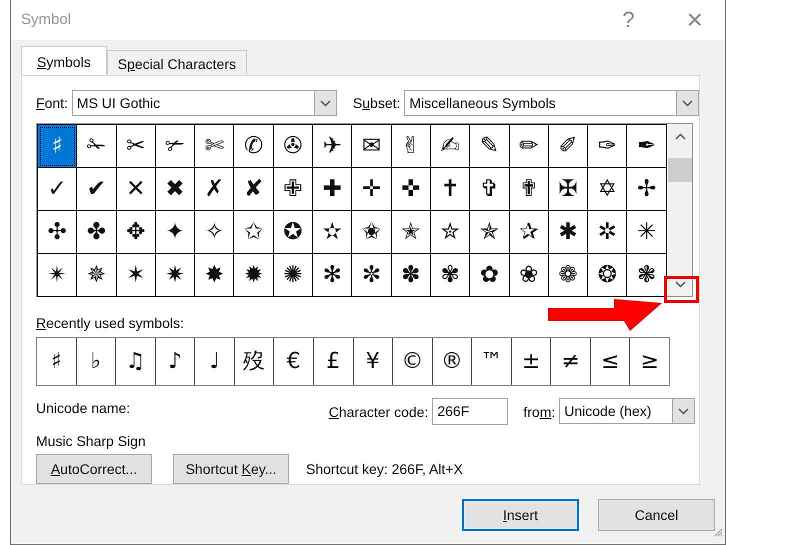  What do you see at coordinates (204, 103) in the screenshot?
I see `font-dropdown: MS UI Gothic` at bounding box center [204, 103].